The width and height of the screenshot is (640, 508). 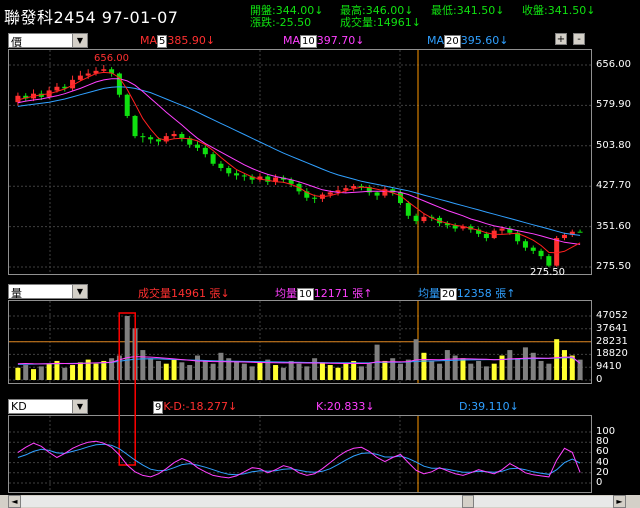 I want to click on scroll-track, so click(x=317, y=501).